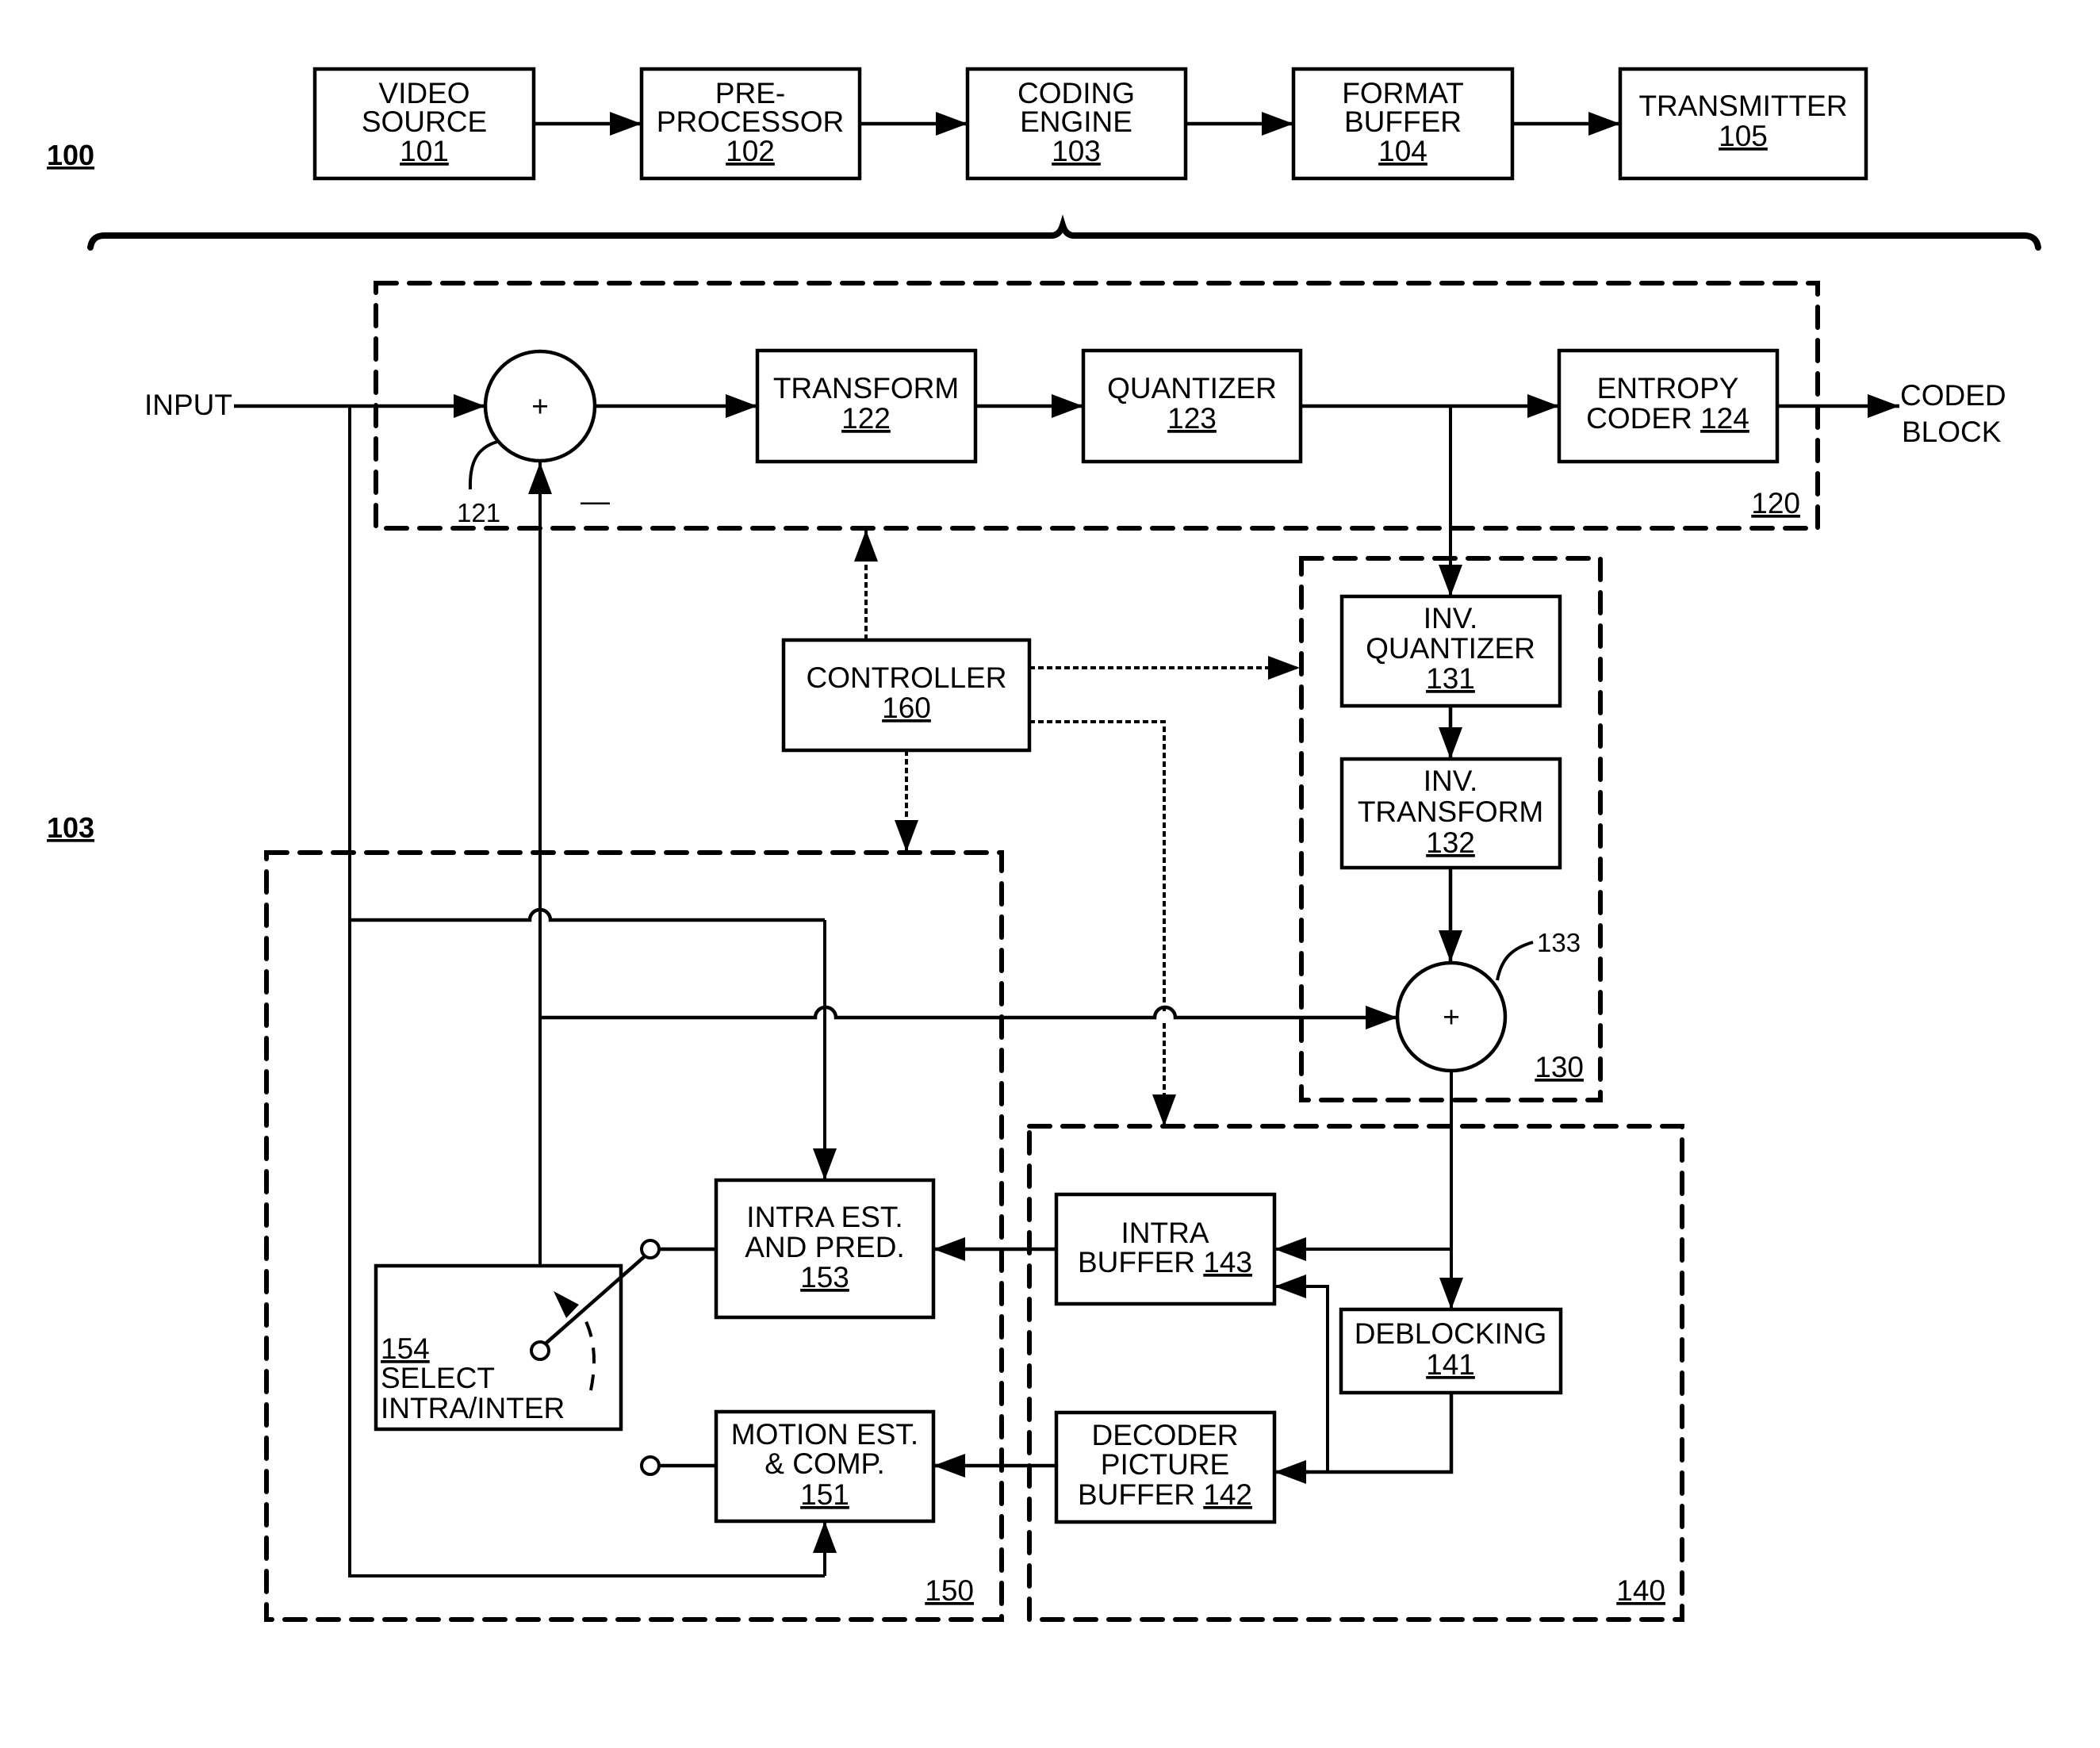 The image size is (2100, 1748). I want to click on line-deblocked-to-intra-buffer, so click(1315, 1379).